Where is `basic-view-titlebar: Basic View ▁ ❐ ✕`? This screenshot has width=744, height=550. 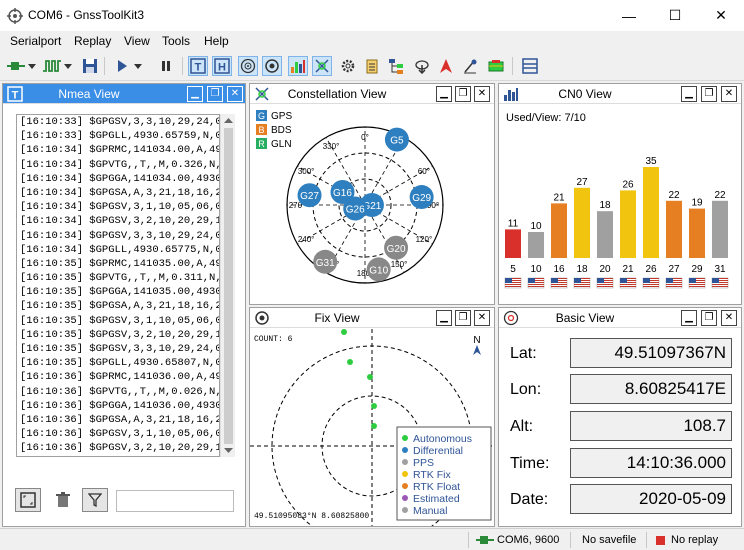 basic-view-titlebar: Basic View ▁ ❐ ✕ is located at coordinates (620, 318).